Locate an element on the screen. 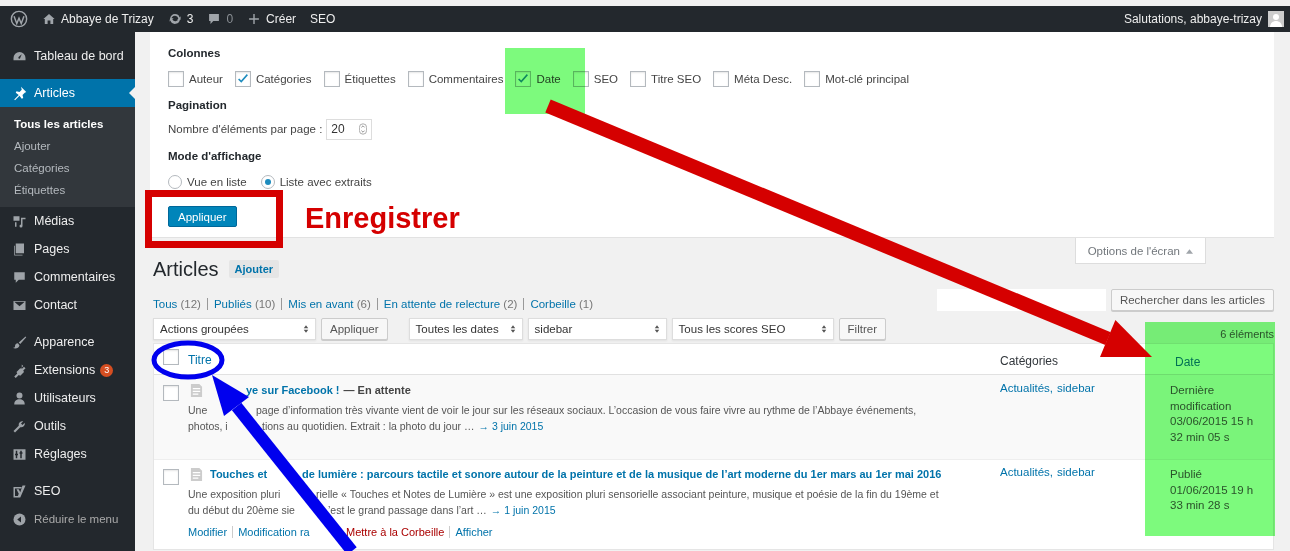  menu-item: Apparence is located at coordinates (67, 342).